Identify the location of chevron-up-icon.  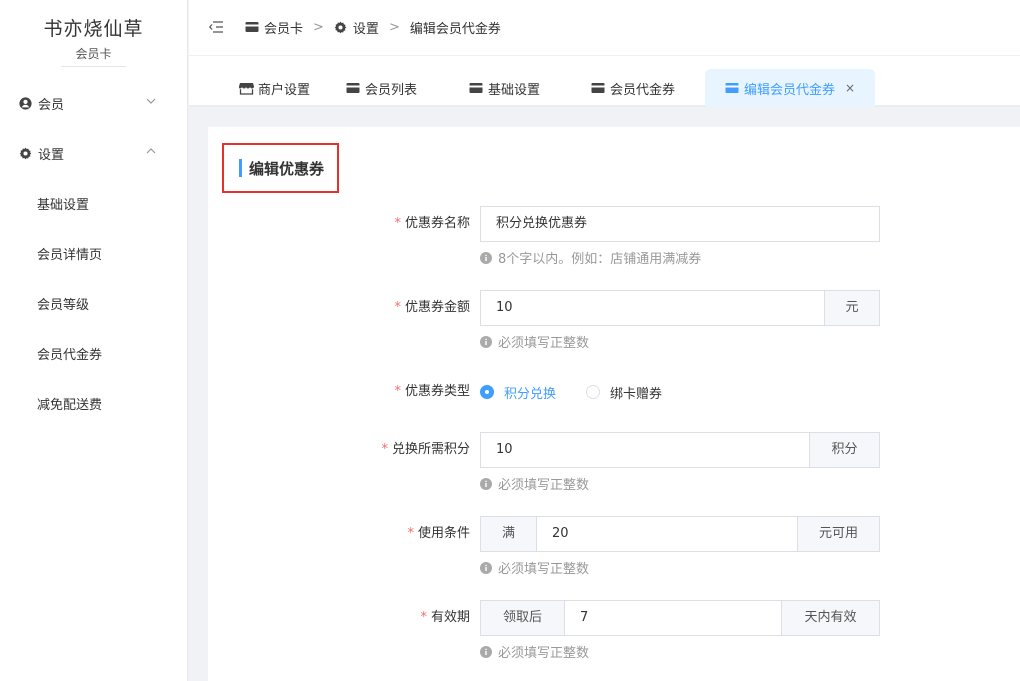
(151, 151).